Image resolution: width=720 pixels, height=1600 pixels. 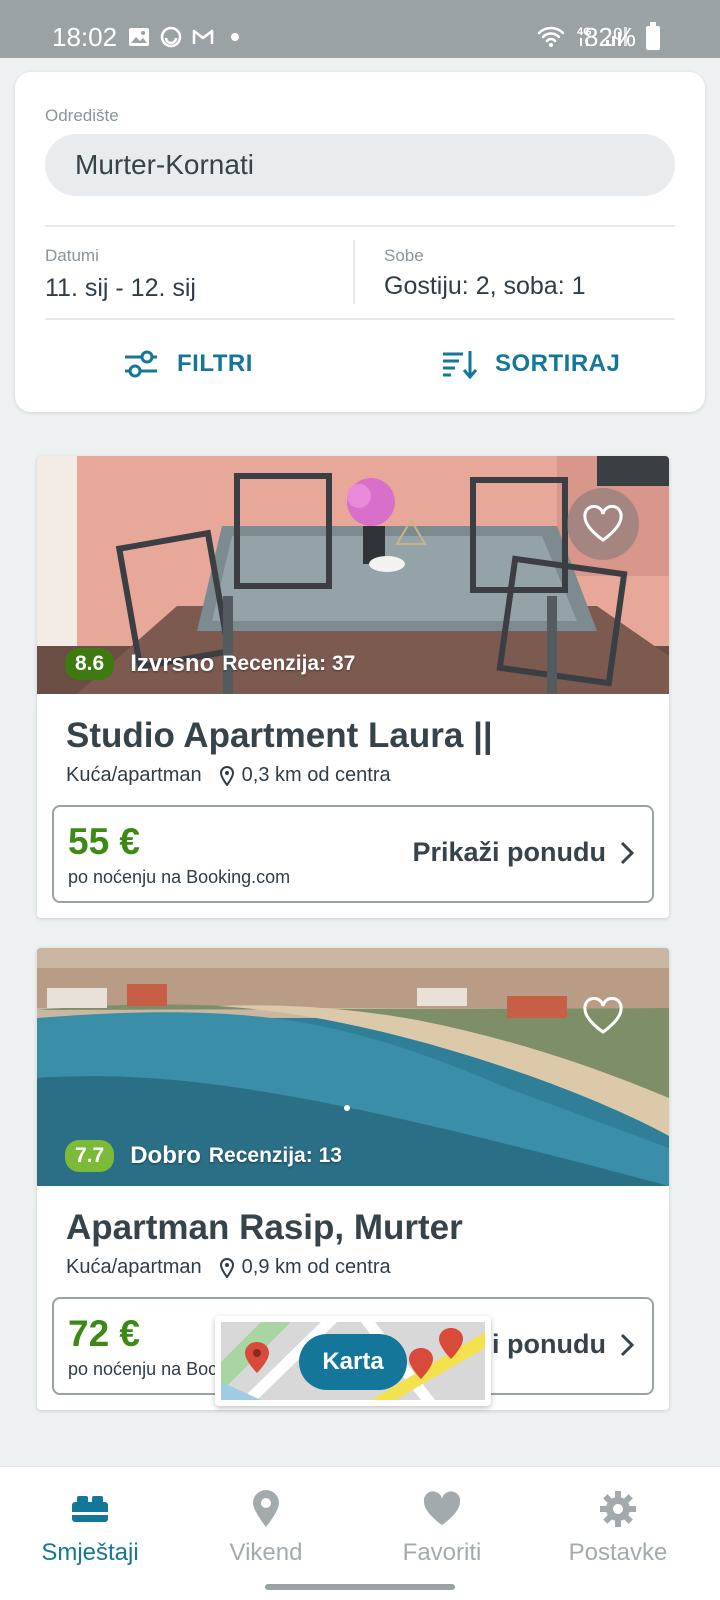 I want to click on rating-row: 8.6 Izvrsno Recenzija: 37, so click(x=210, y=664).